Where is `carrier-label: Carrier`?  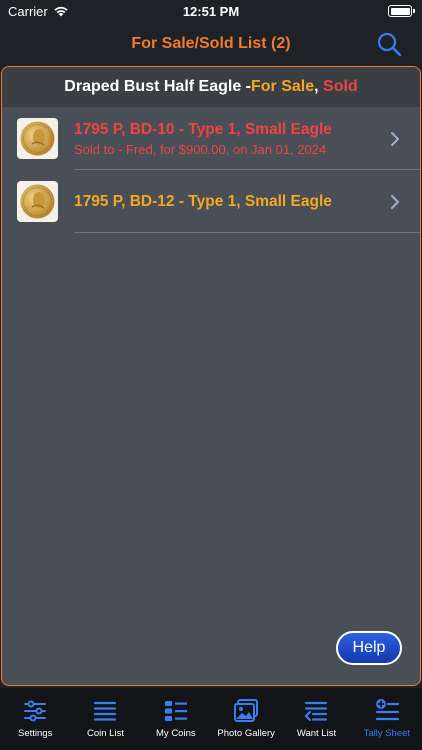
carrier-label: Carrier is located at coordinates (28, 11).